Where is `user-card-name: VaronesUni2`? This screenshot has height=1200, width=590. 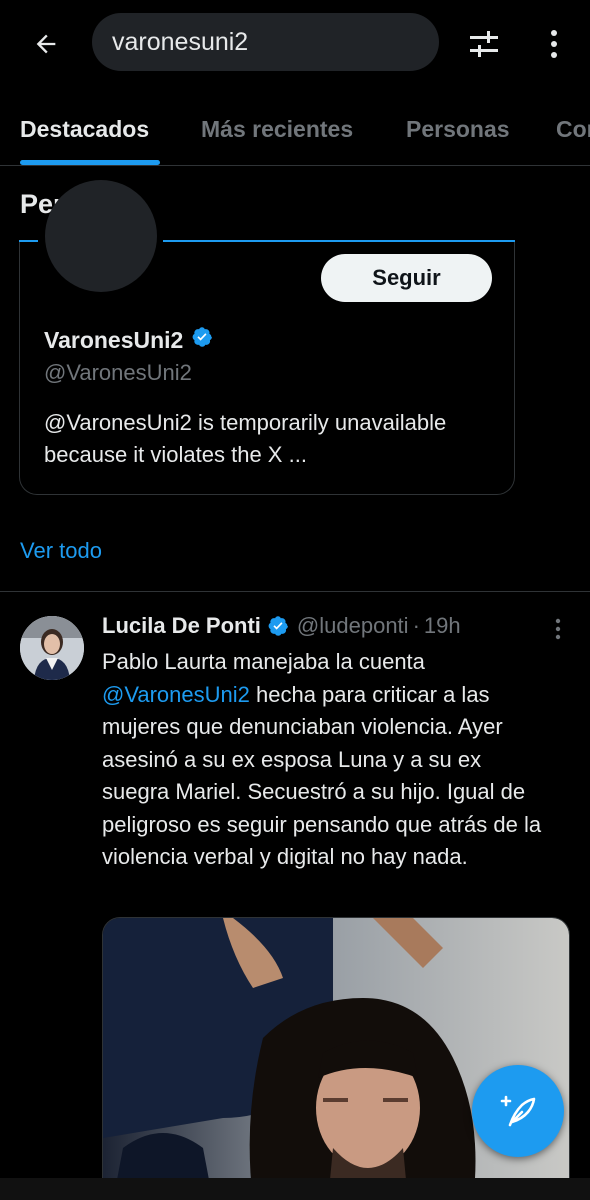 user-card-name: VaronesUni2 is located at coordinates (128, 340).